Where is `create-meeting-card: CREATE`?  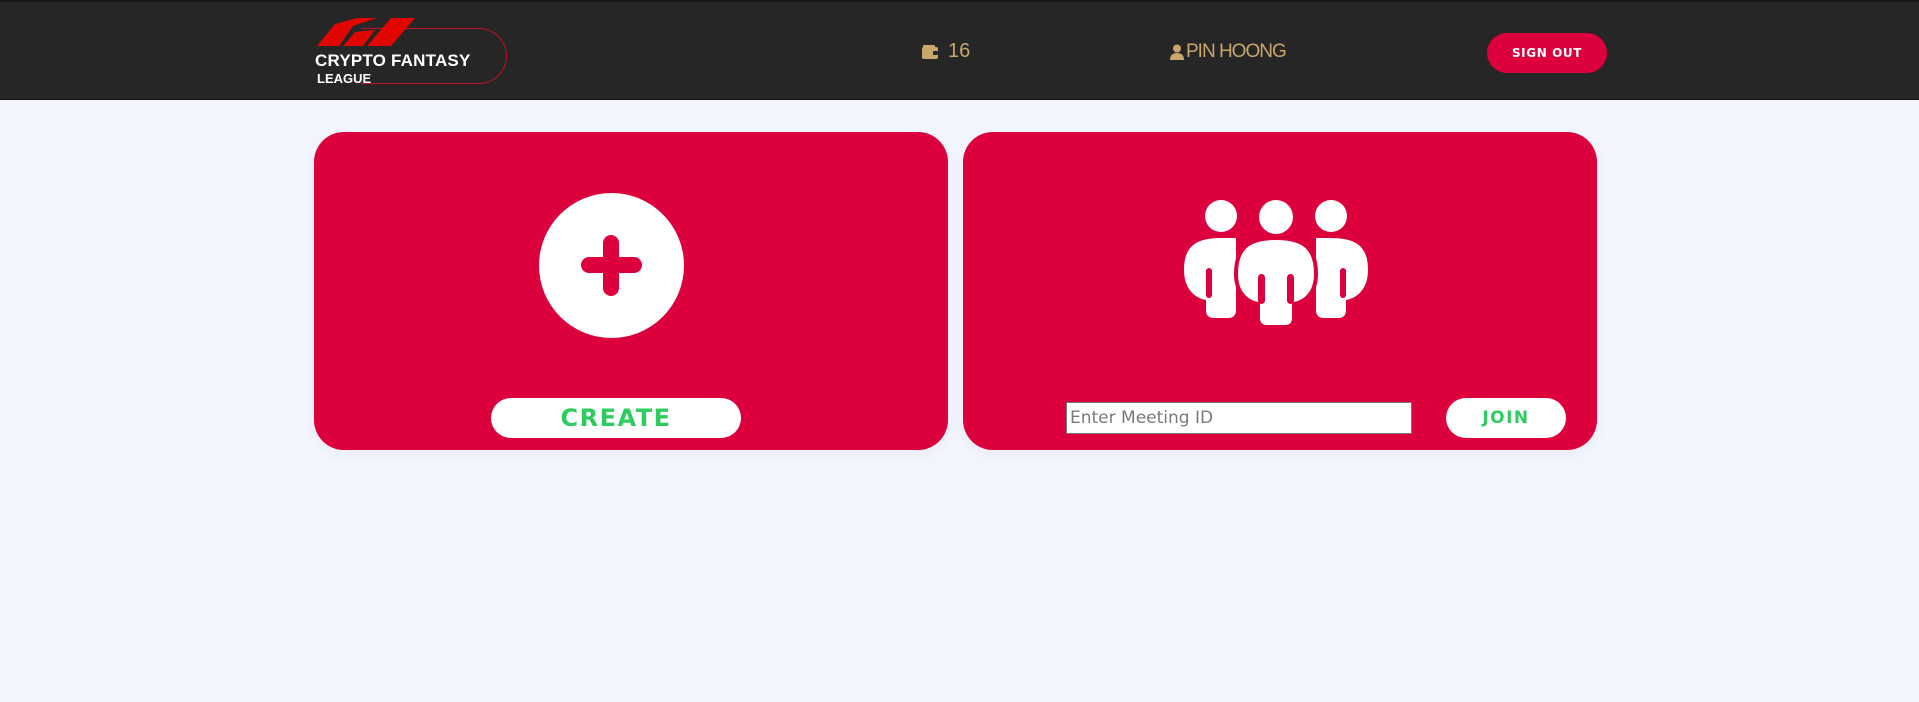 create-meeting-card: CREATE is located at coordinates (631, 291).